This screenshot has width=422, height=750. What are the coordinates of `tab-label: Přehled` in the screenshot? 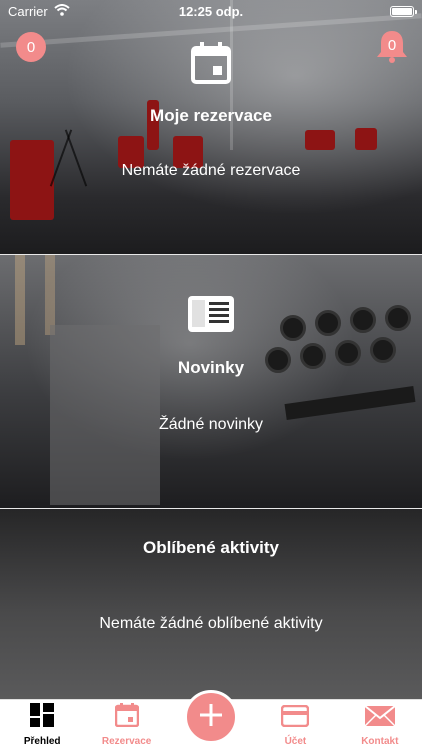 It's located at (42, 741).